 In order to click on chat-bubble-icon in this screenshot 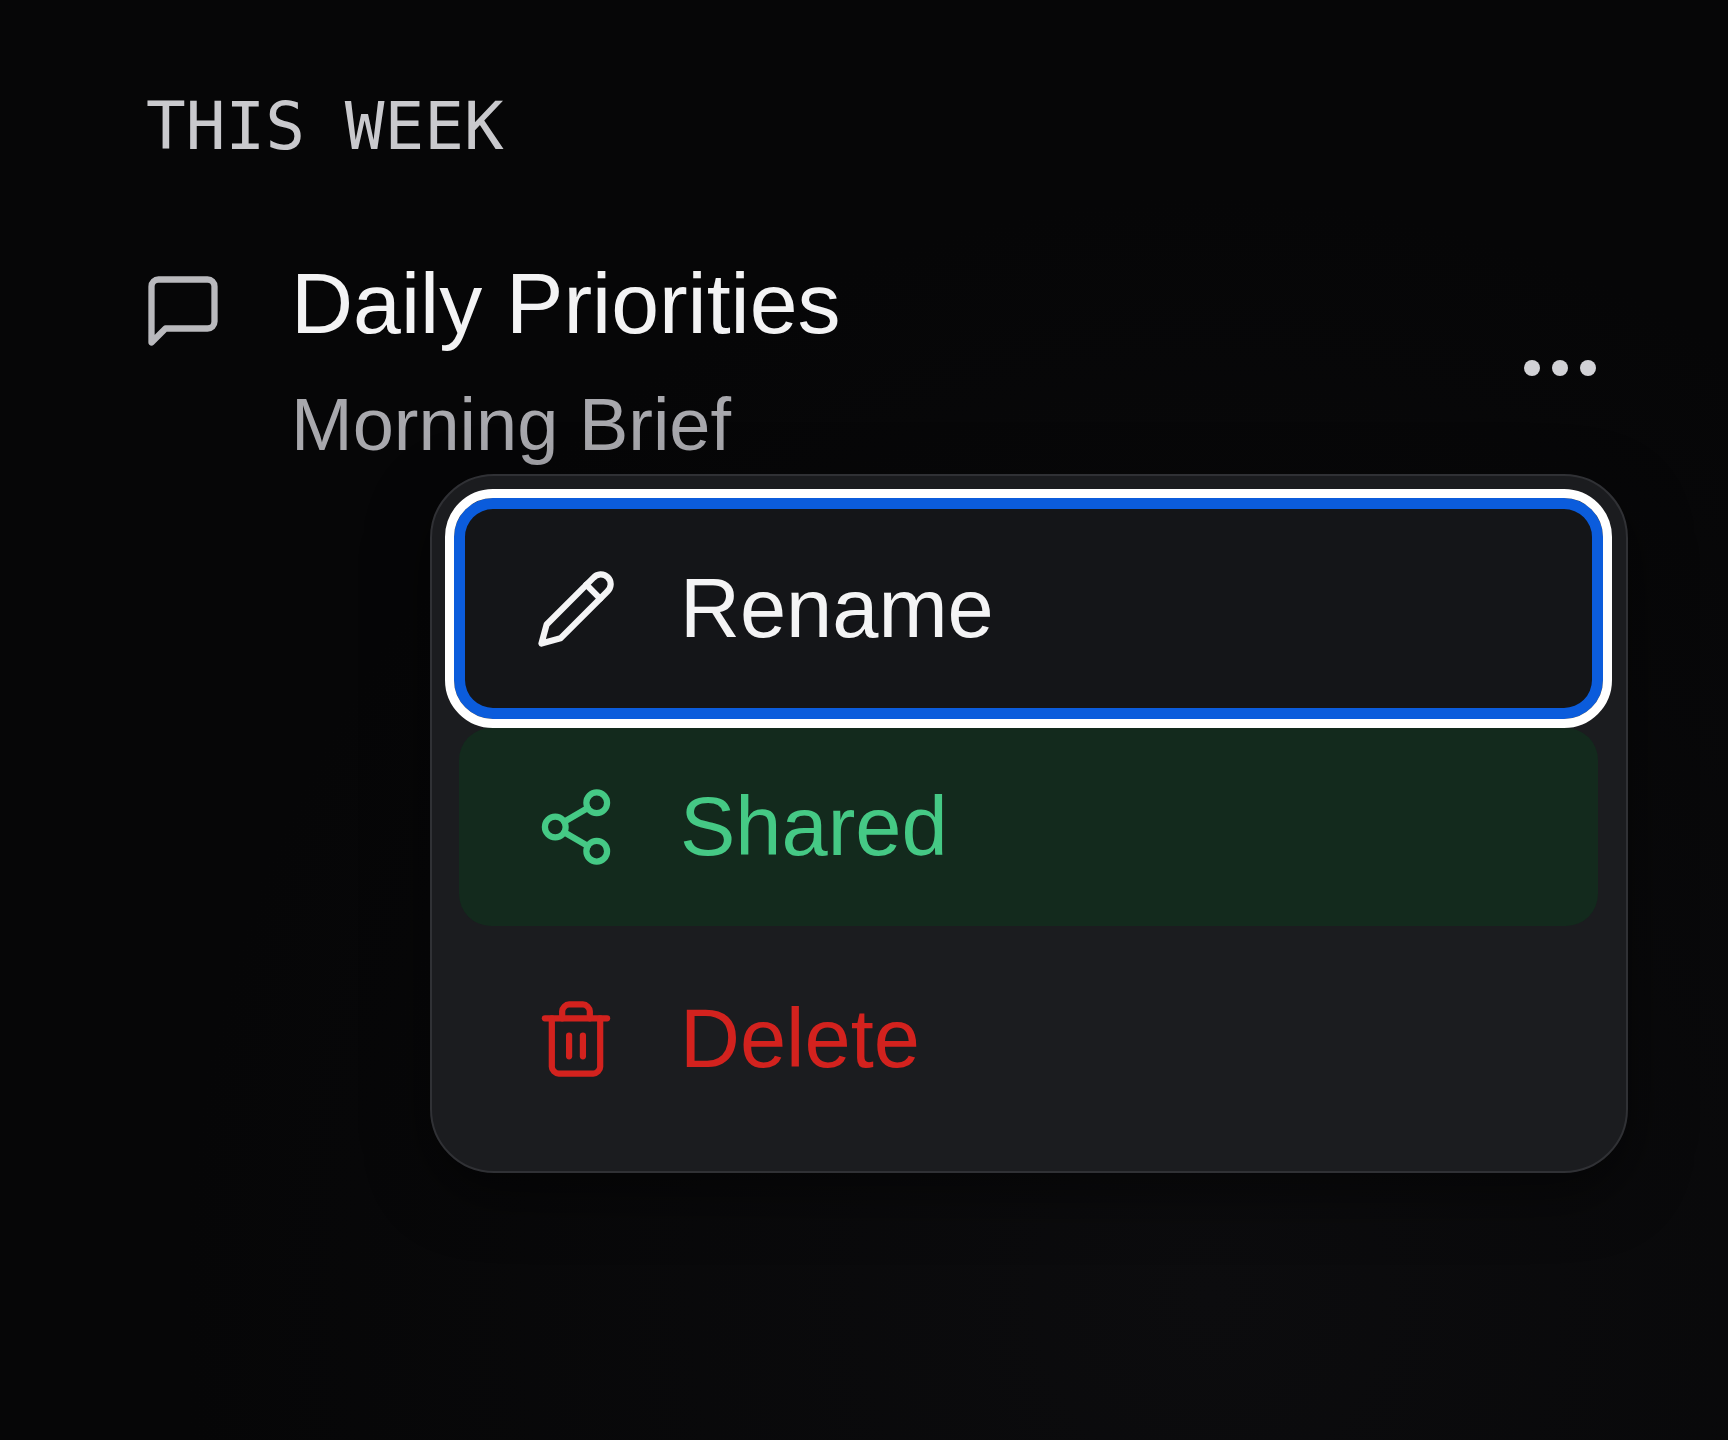, I will do `click(183, 311)`.